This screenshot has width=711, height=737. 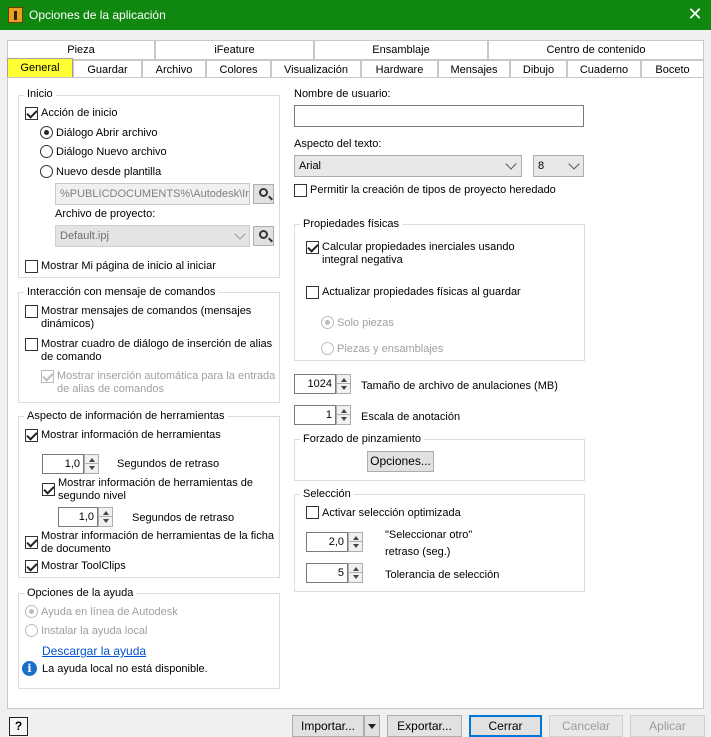 What do you see at coordinates (94, 651) in the screenshot?
I see `descargar-ayuda-link: Descargar la ayuda` at bounding box center [94, 651].